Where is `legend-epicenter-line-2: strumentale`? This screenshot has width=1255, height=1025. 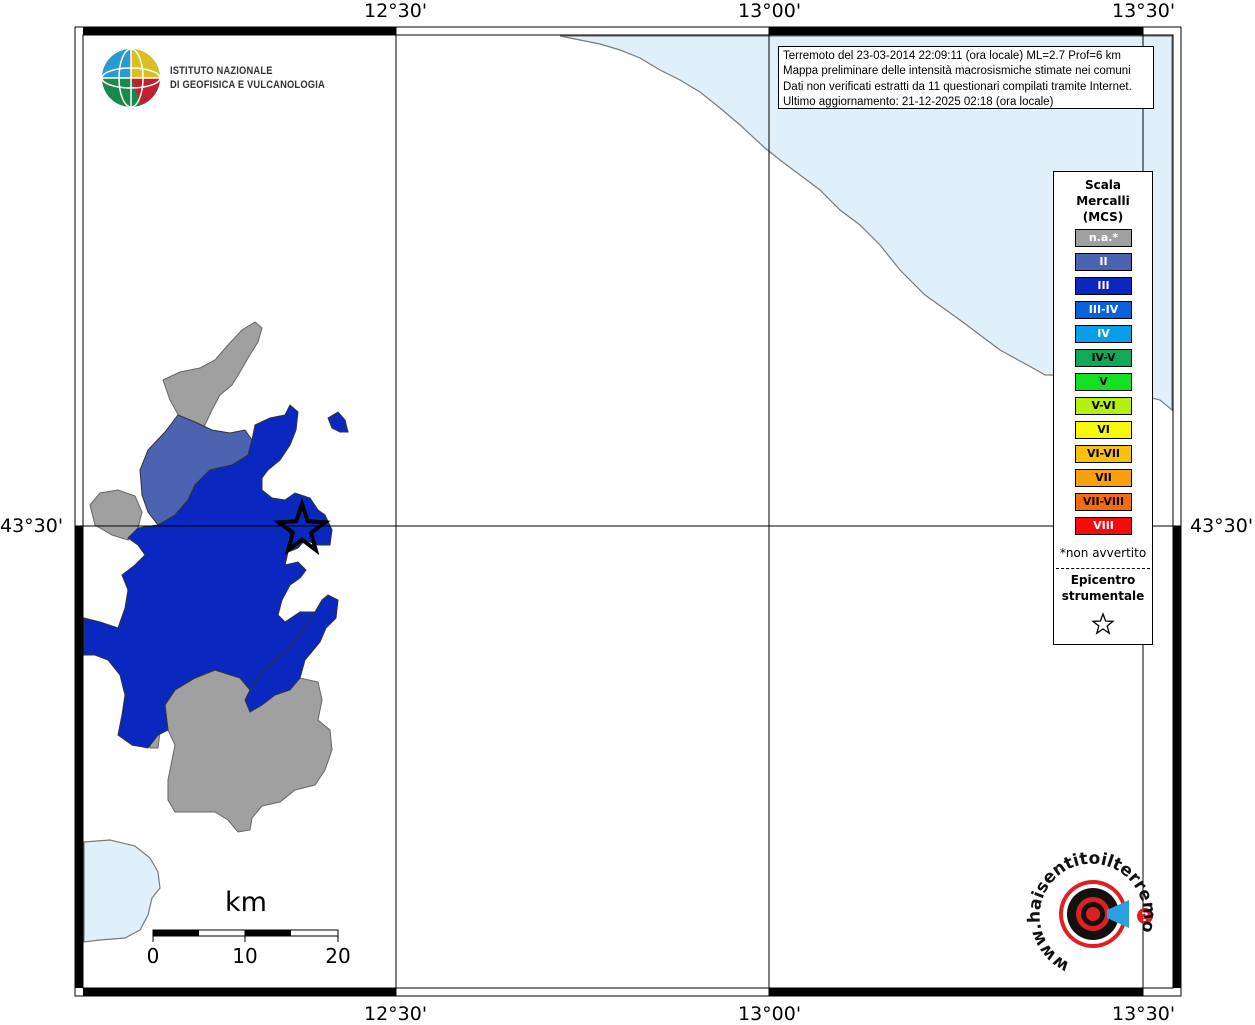 legend-epicenter-line-2: strumentale is located at coordinates (1103, 596).